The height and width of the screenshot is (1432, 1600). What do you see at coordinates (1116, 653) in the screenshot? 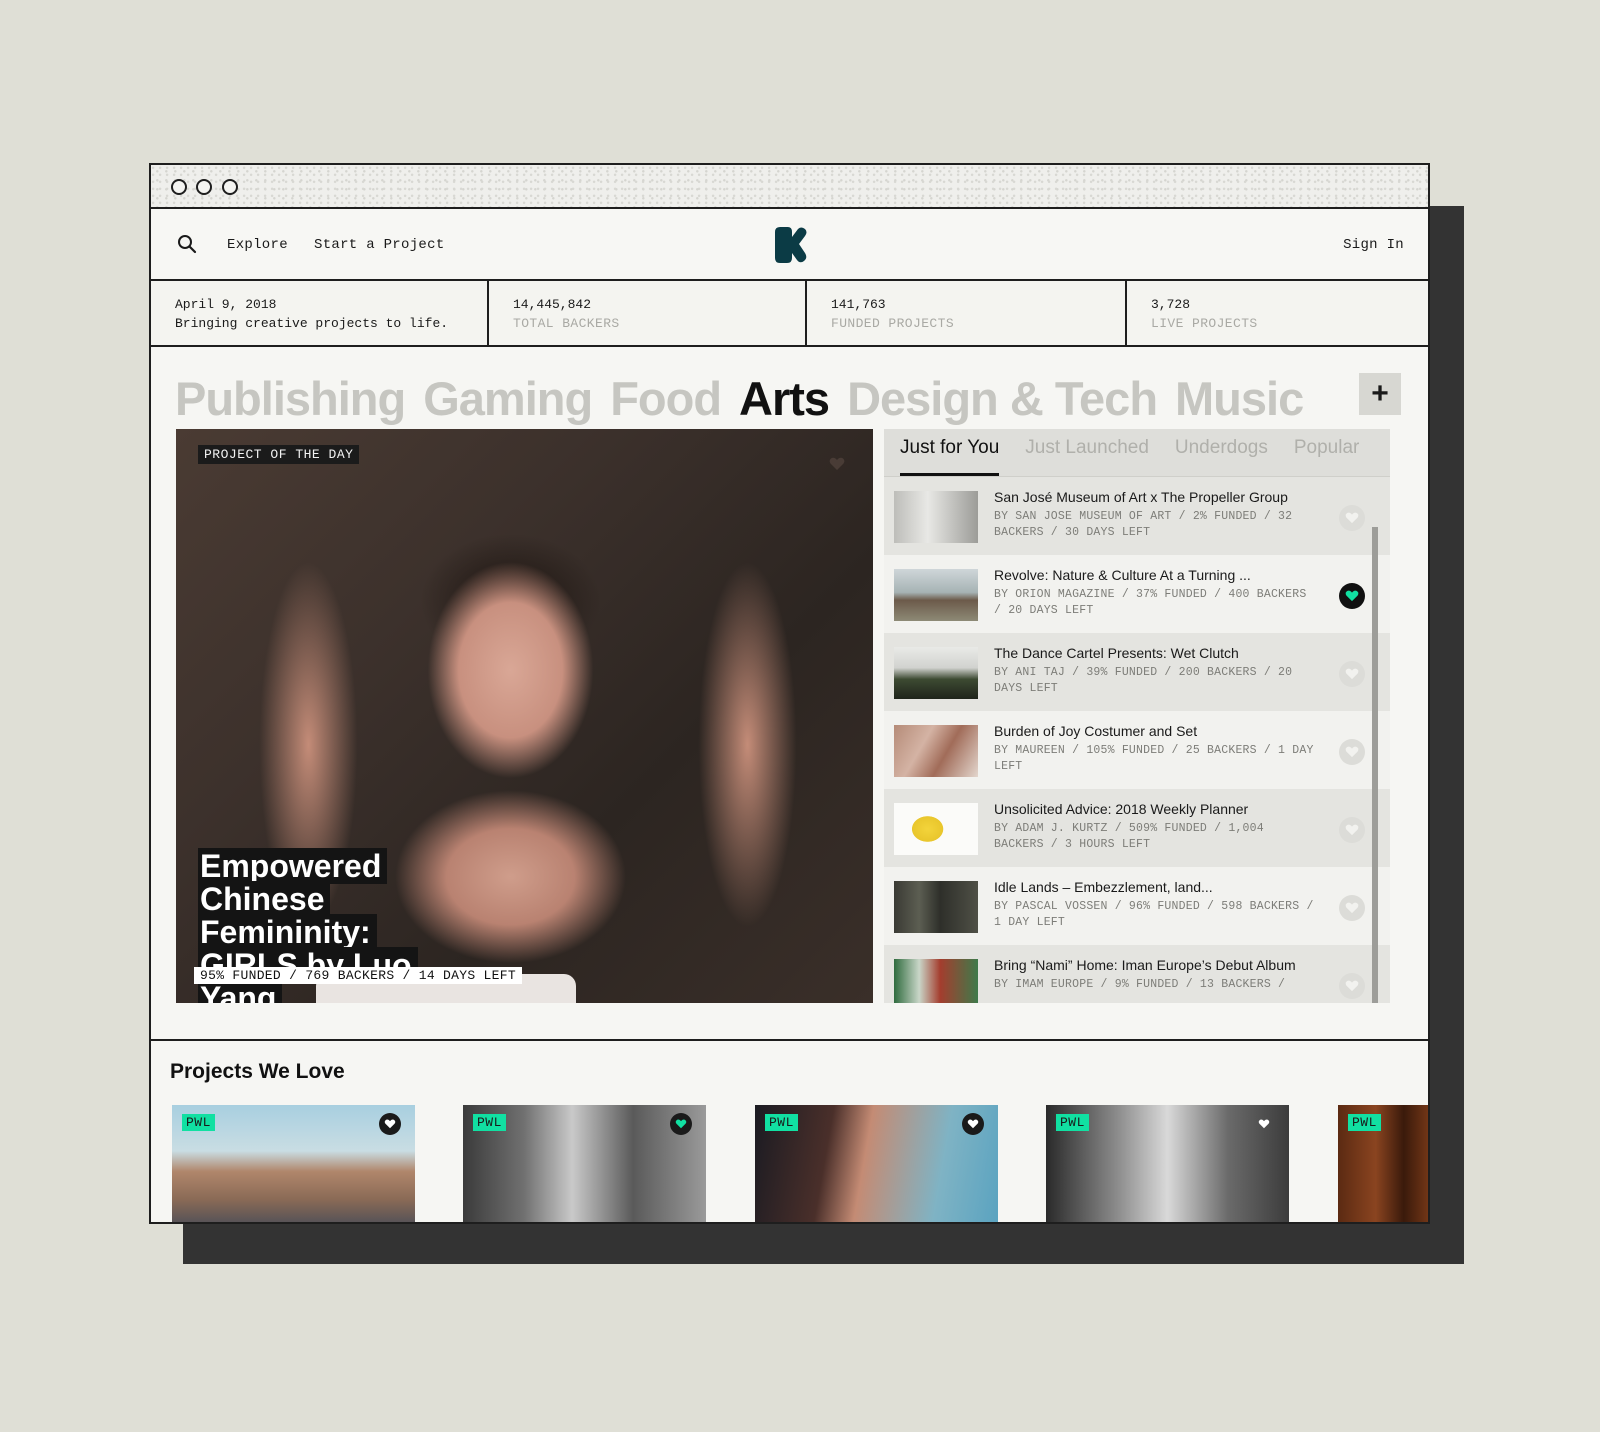
I see `project-title: The Dance Cartel Presents: Wet Clutch` at bounding box center [1116, 653].